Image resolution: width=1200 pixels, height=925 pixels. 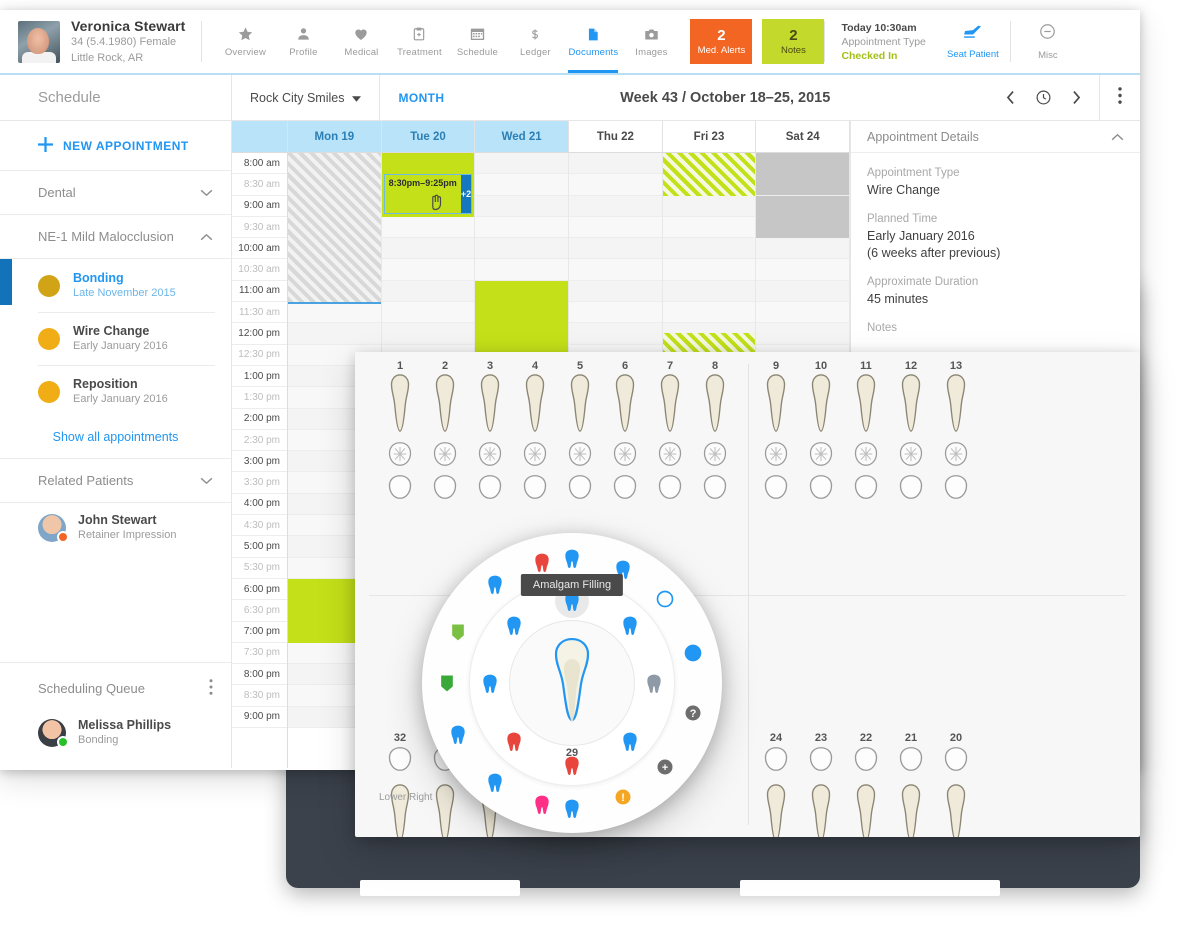 I want to click on tentative-block-hatch, so click(x=709, y=174).